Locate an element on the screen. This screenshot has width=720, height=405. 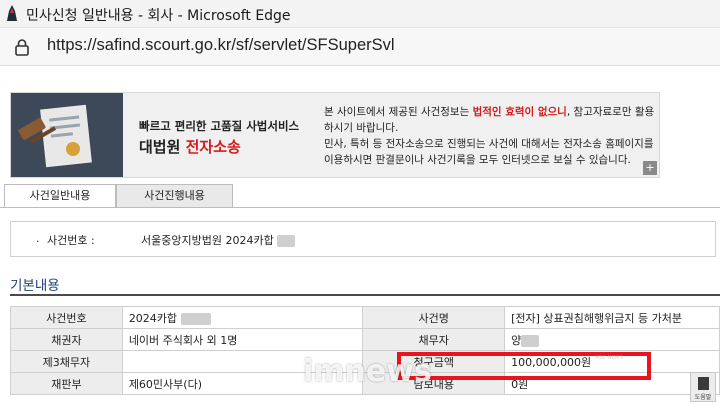
book-icon is located at coordinates (703, 383).